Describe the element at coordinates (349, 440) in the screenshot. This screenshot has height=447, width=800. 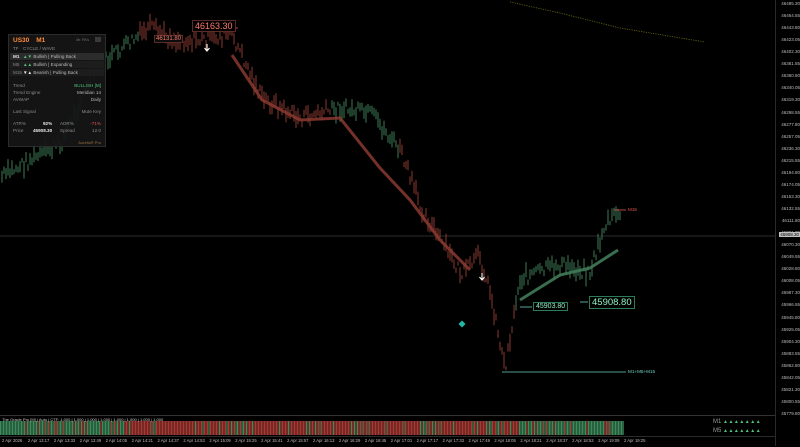
I see `time-axis-label: 2 Apr 16:29` at that location.